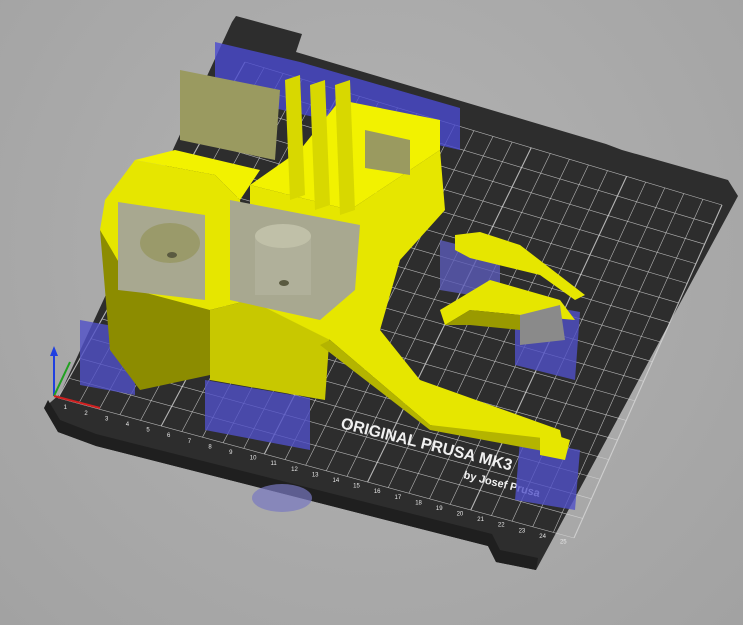 The height and width of the screenshot is (625, 743). I want to click on axis-tick-label: 22, so click(501, 526).